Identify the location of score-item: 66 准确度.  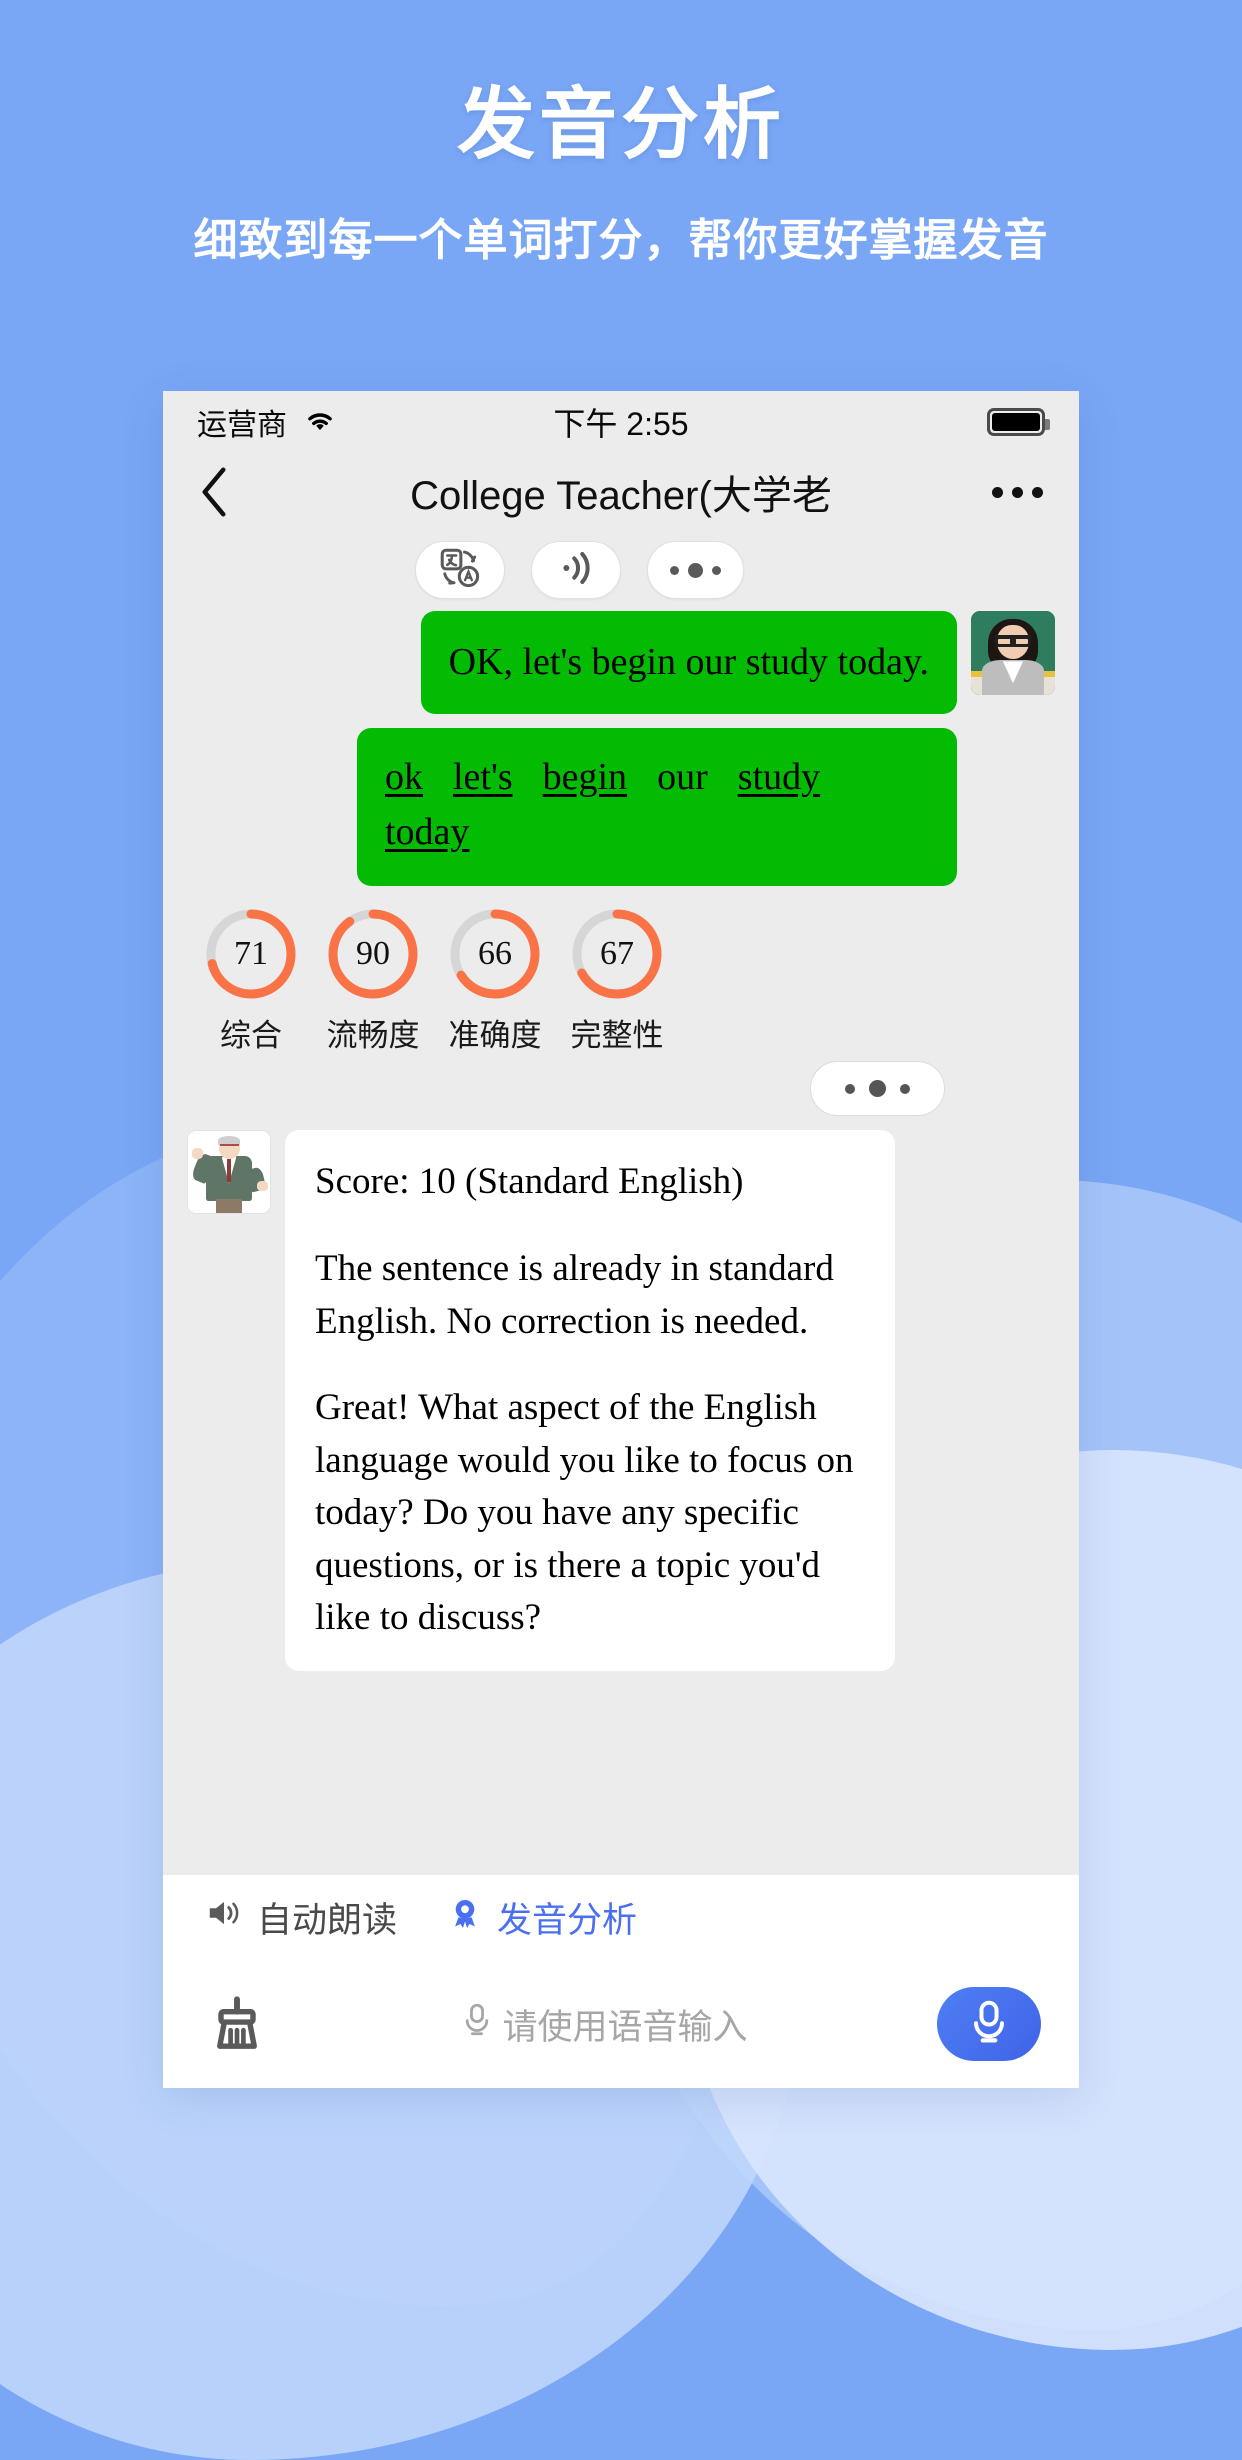
(495, 980).